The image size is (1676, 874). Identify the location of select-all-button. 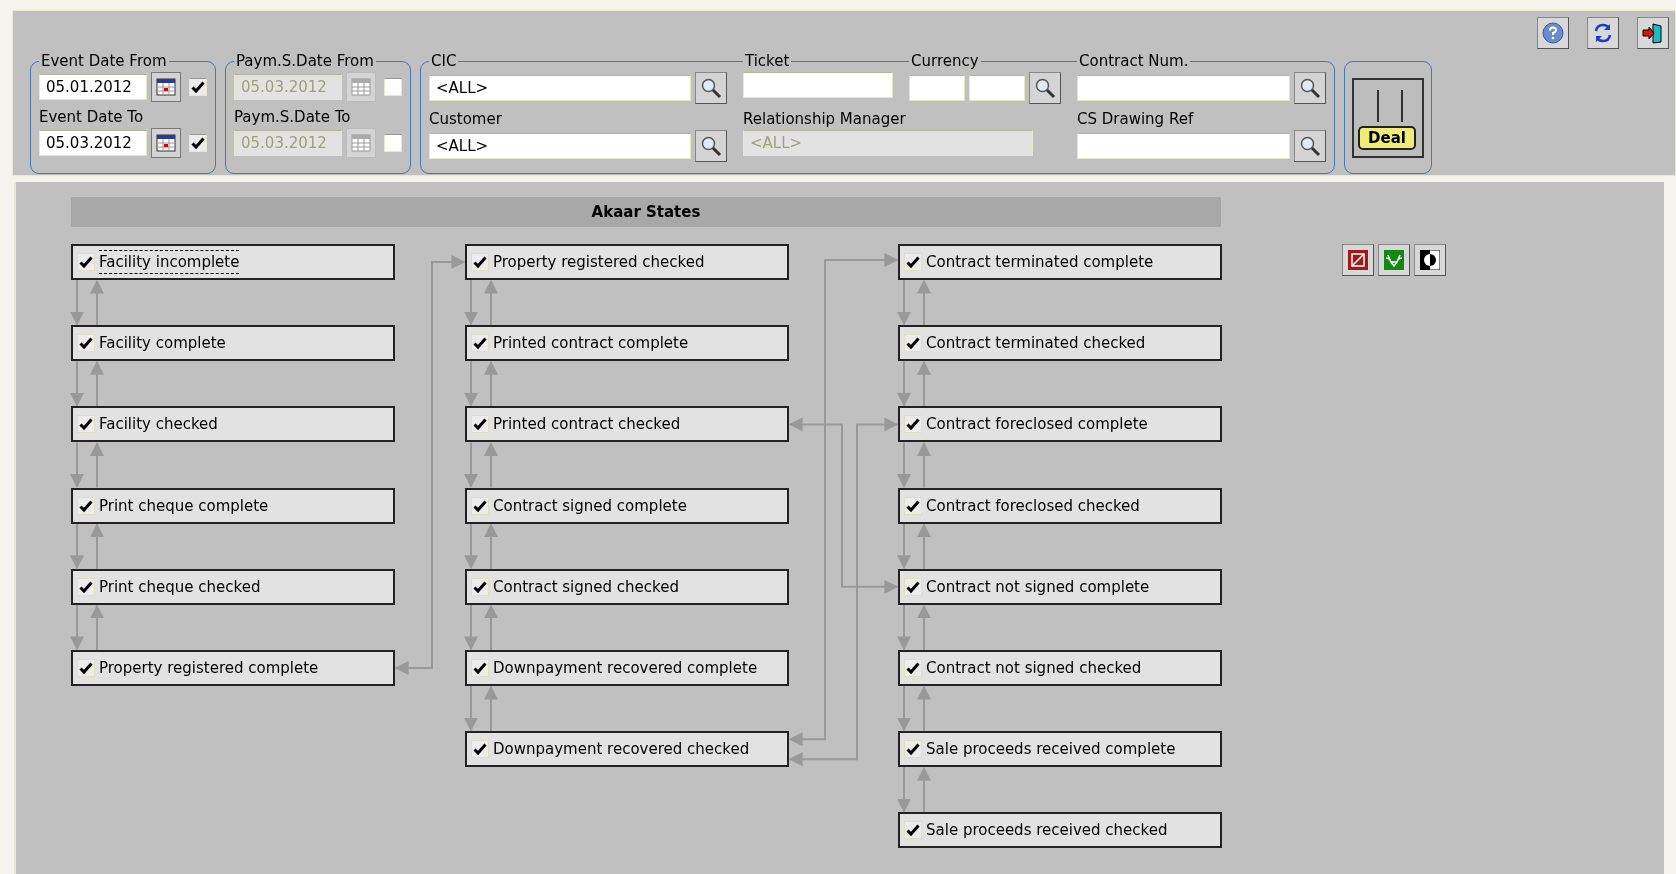
(1394, 260).